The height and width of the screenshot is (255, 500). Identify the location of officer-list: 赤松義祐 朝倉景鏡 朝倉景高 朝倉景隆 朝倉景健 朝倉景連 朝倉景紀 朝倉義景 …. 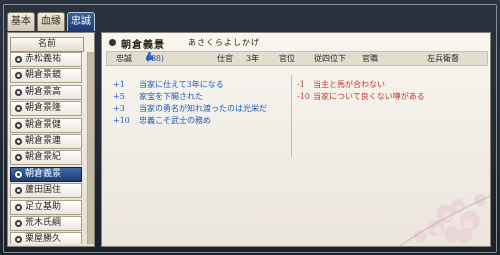
(47, 148).